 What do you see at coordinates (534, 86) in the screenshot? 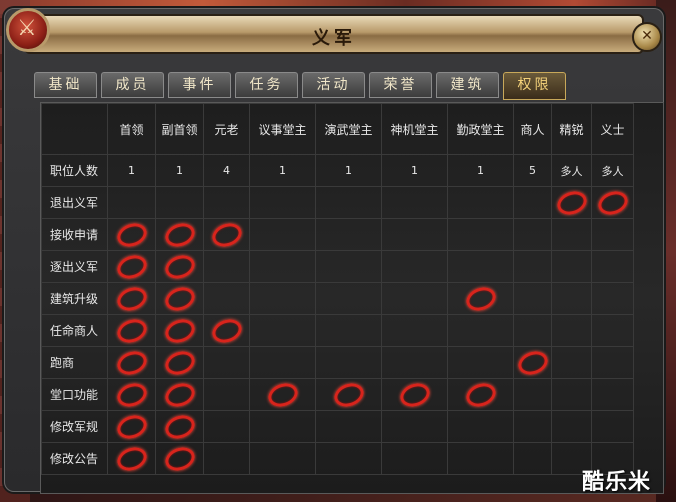
I see `tab-7: 权限` at bounding box center [534, 86].